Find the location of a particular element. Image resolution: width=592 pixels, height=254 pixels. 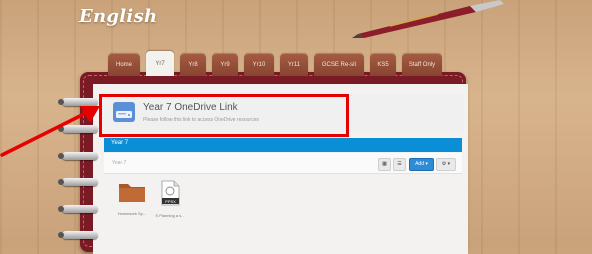

tab-staff-only: Staff Only is located at coordinates (422, 65).